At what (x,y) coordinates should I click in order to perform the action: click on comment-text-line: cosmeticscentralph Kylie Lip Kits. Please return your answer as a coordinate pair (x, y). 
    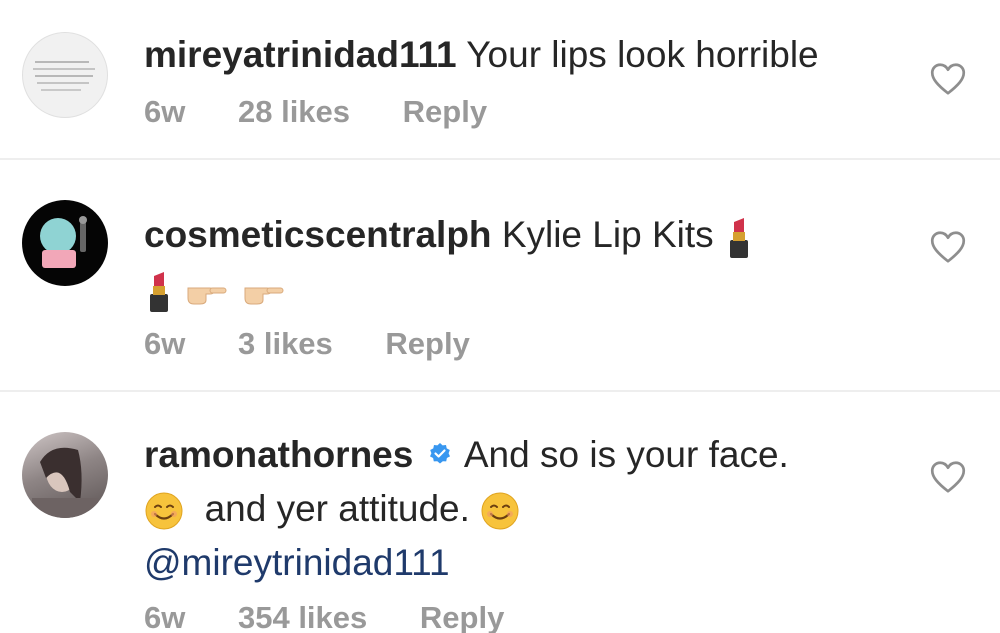
    Looking at the image, I should click on (527, 235).